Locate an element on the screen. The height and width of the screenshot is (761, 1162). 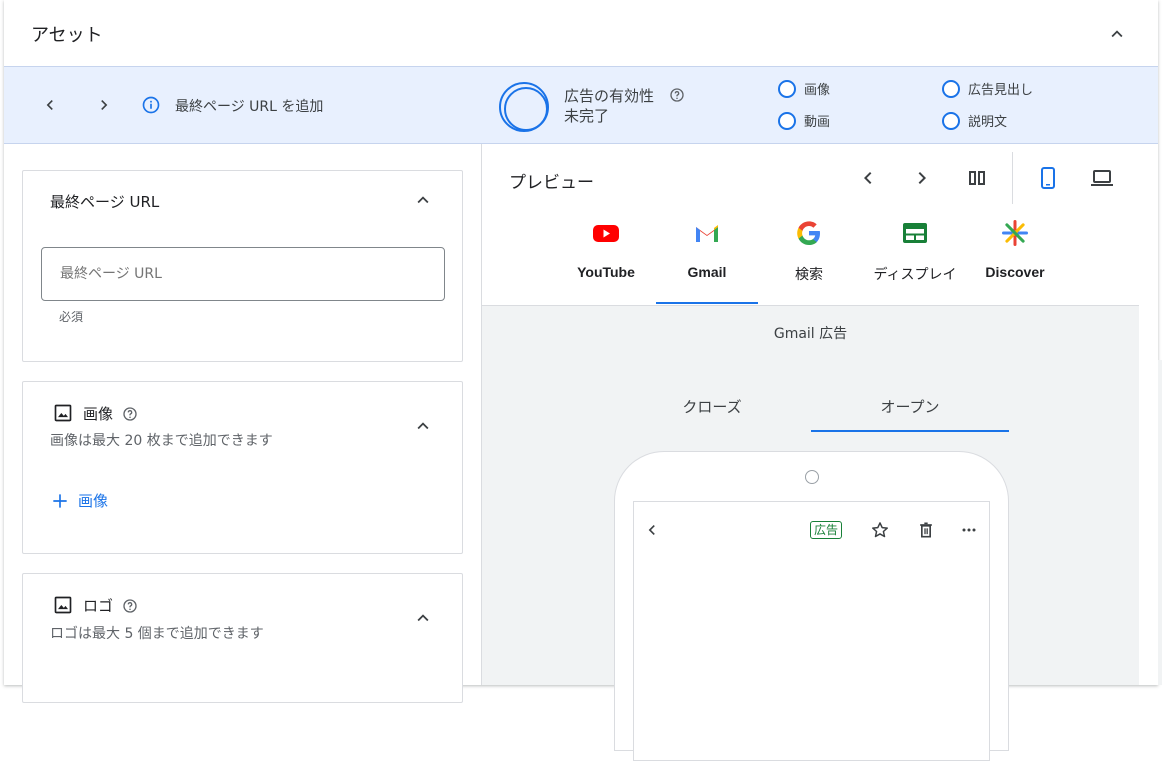
display-icon is located at coordinates (915, 233).